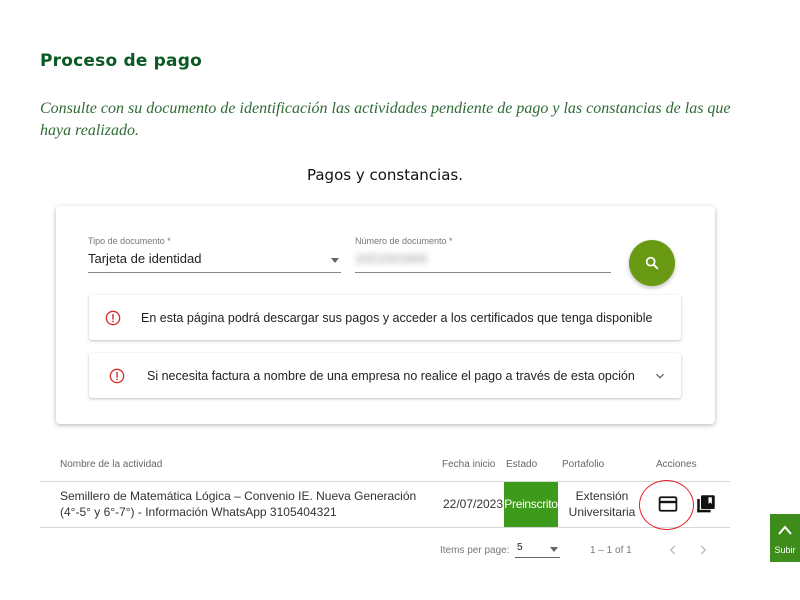 This screenshot has width=800, height=600. I want to click on page-size-value: 5, so click(520, 547).